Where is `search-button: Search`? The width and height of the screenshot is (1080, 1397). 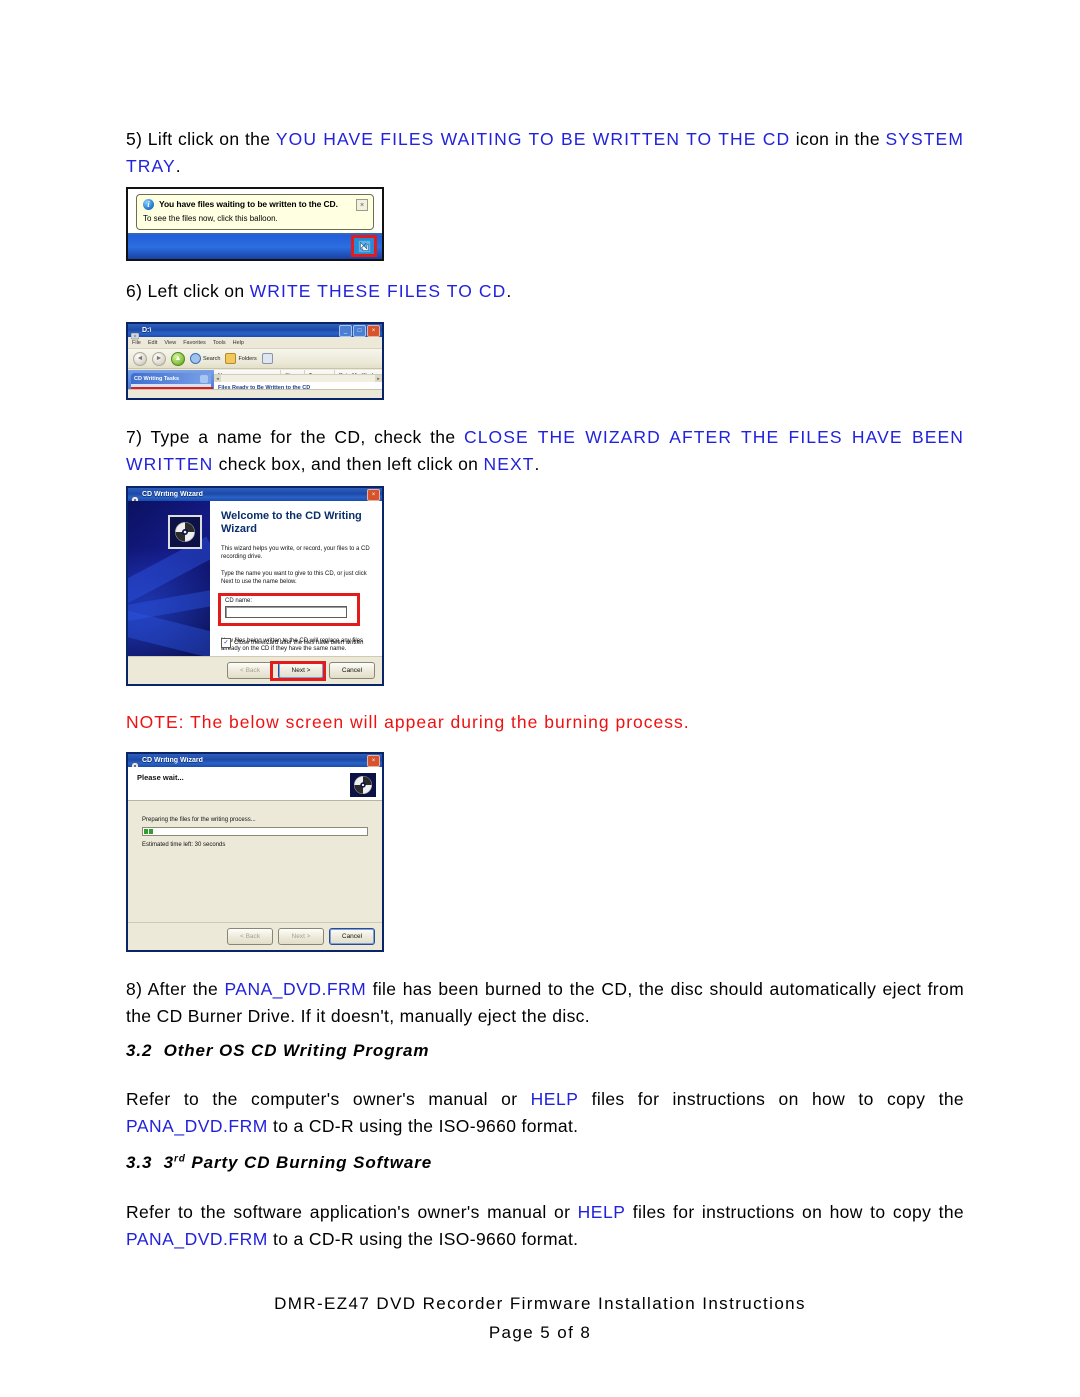 search-button: Search is located at coordinates (205, 358).